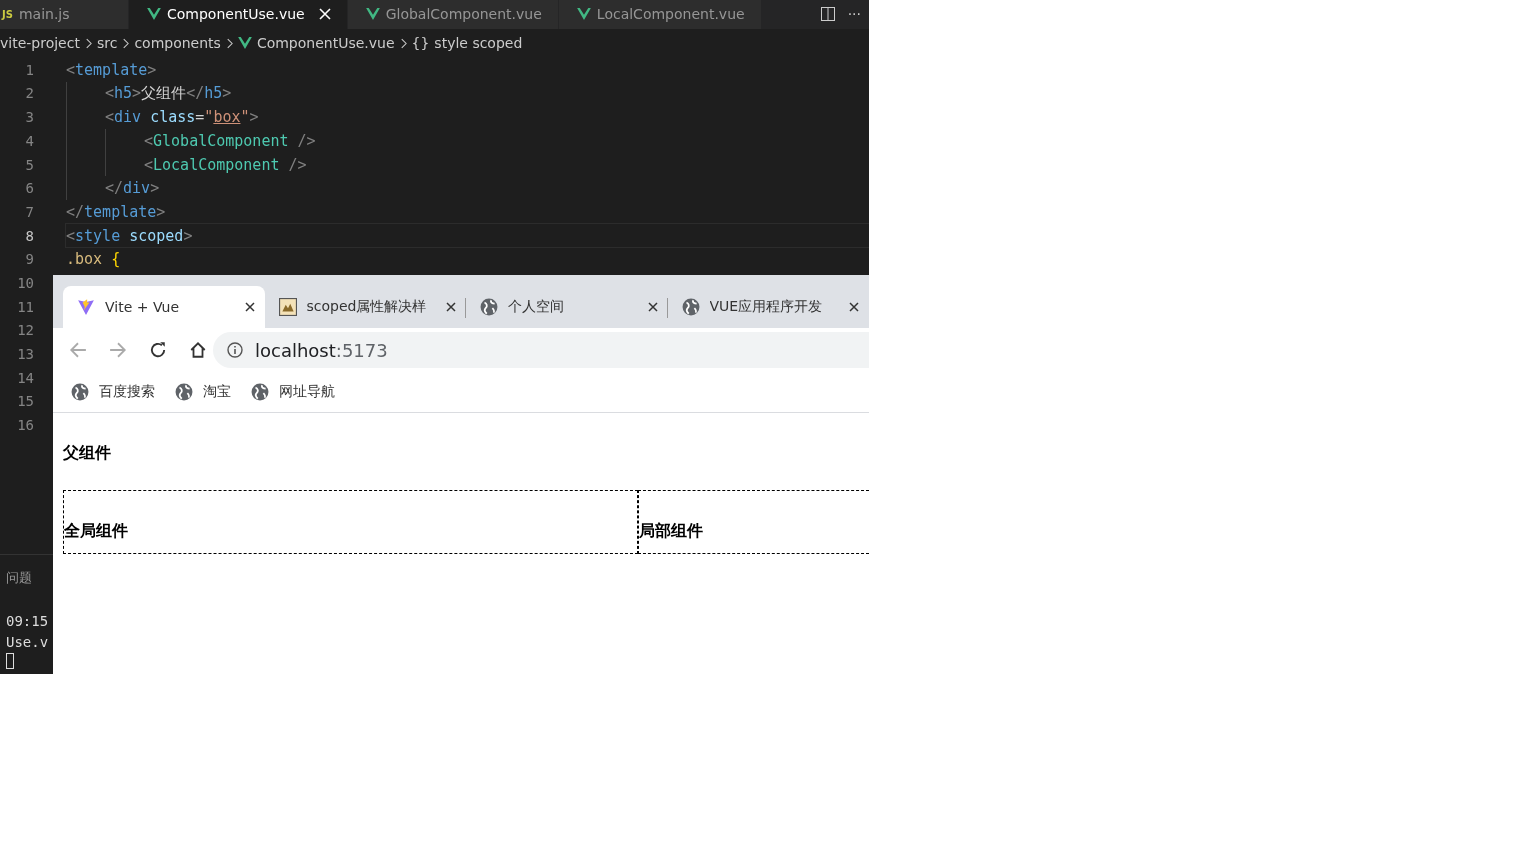 Image resolution: width=1536 pixels, height=864 pixels. I want to click on code-line: <GlobalComponent />, so click(230, 140).